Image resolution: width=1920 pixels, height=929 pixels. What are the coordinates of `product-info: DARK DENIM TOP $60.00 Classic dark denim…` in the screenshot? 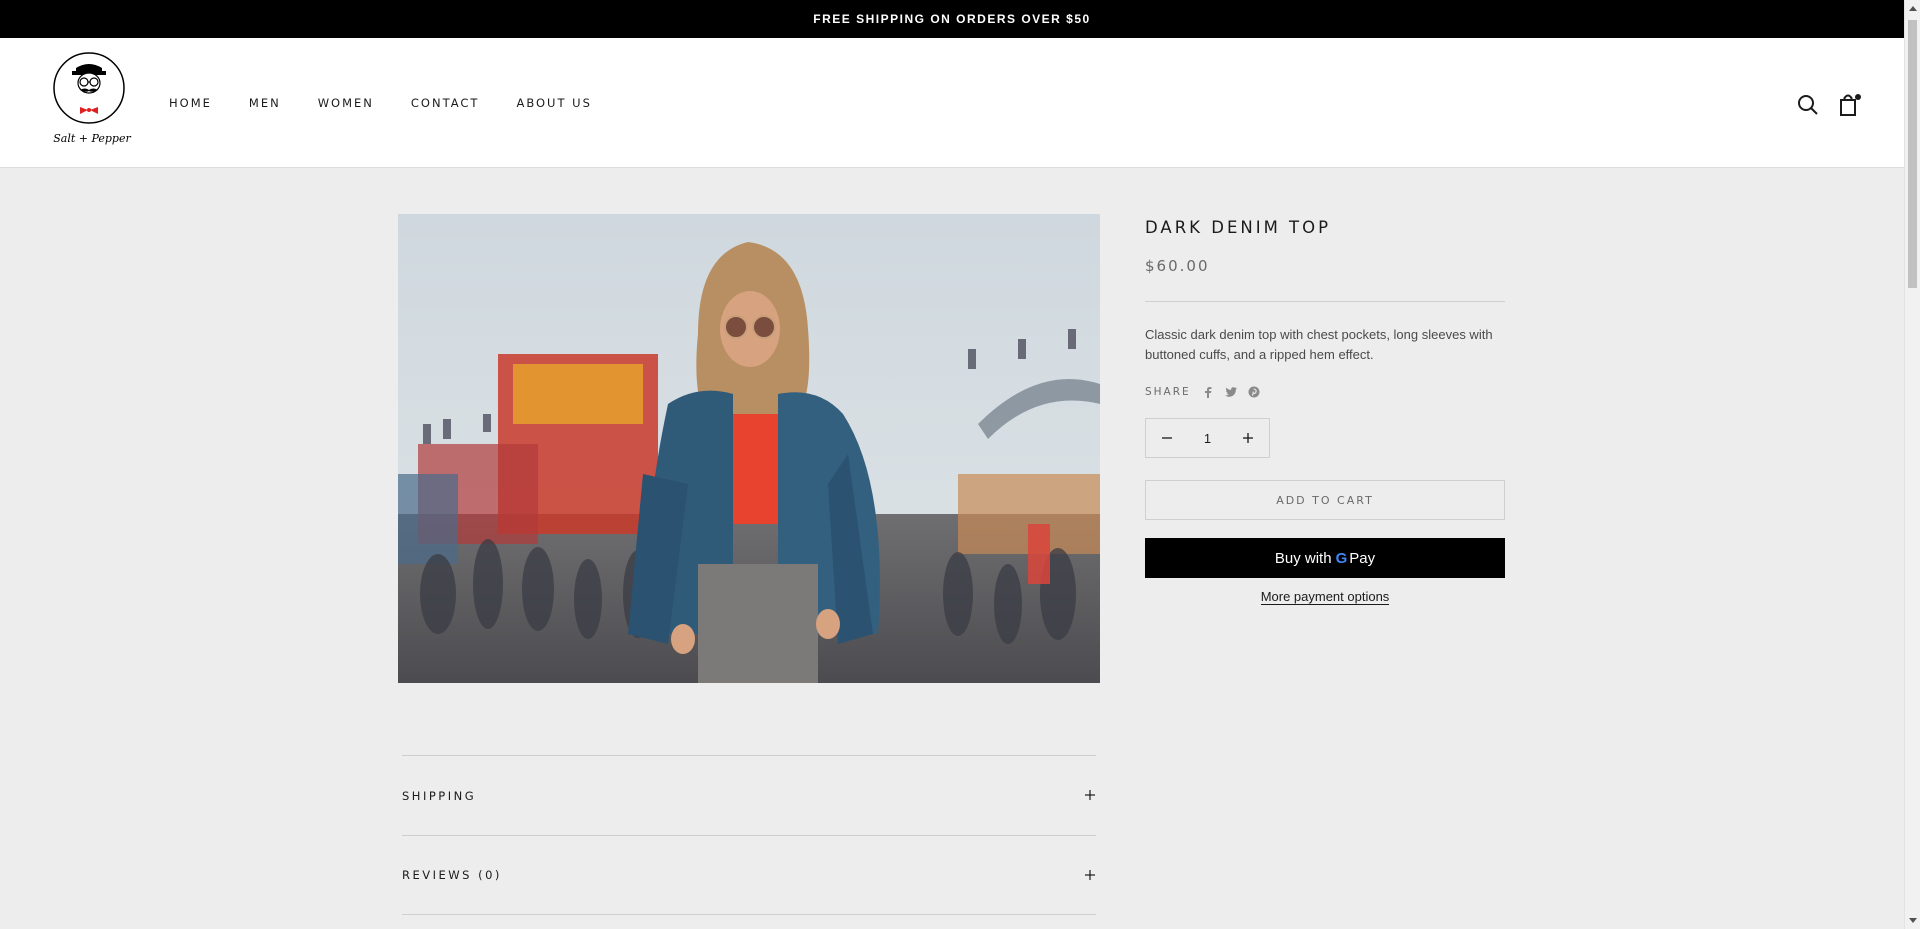 It's located at (1325, 409).